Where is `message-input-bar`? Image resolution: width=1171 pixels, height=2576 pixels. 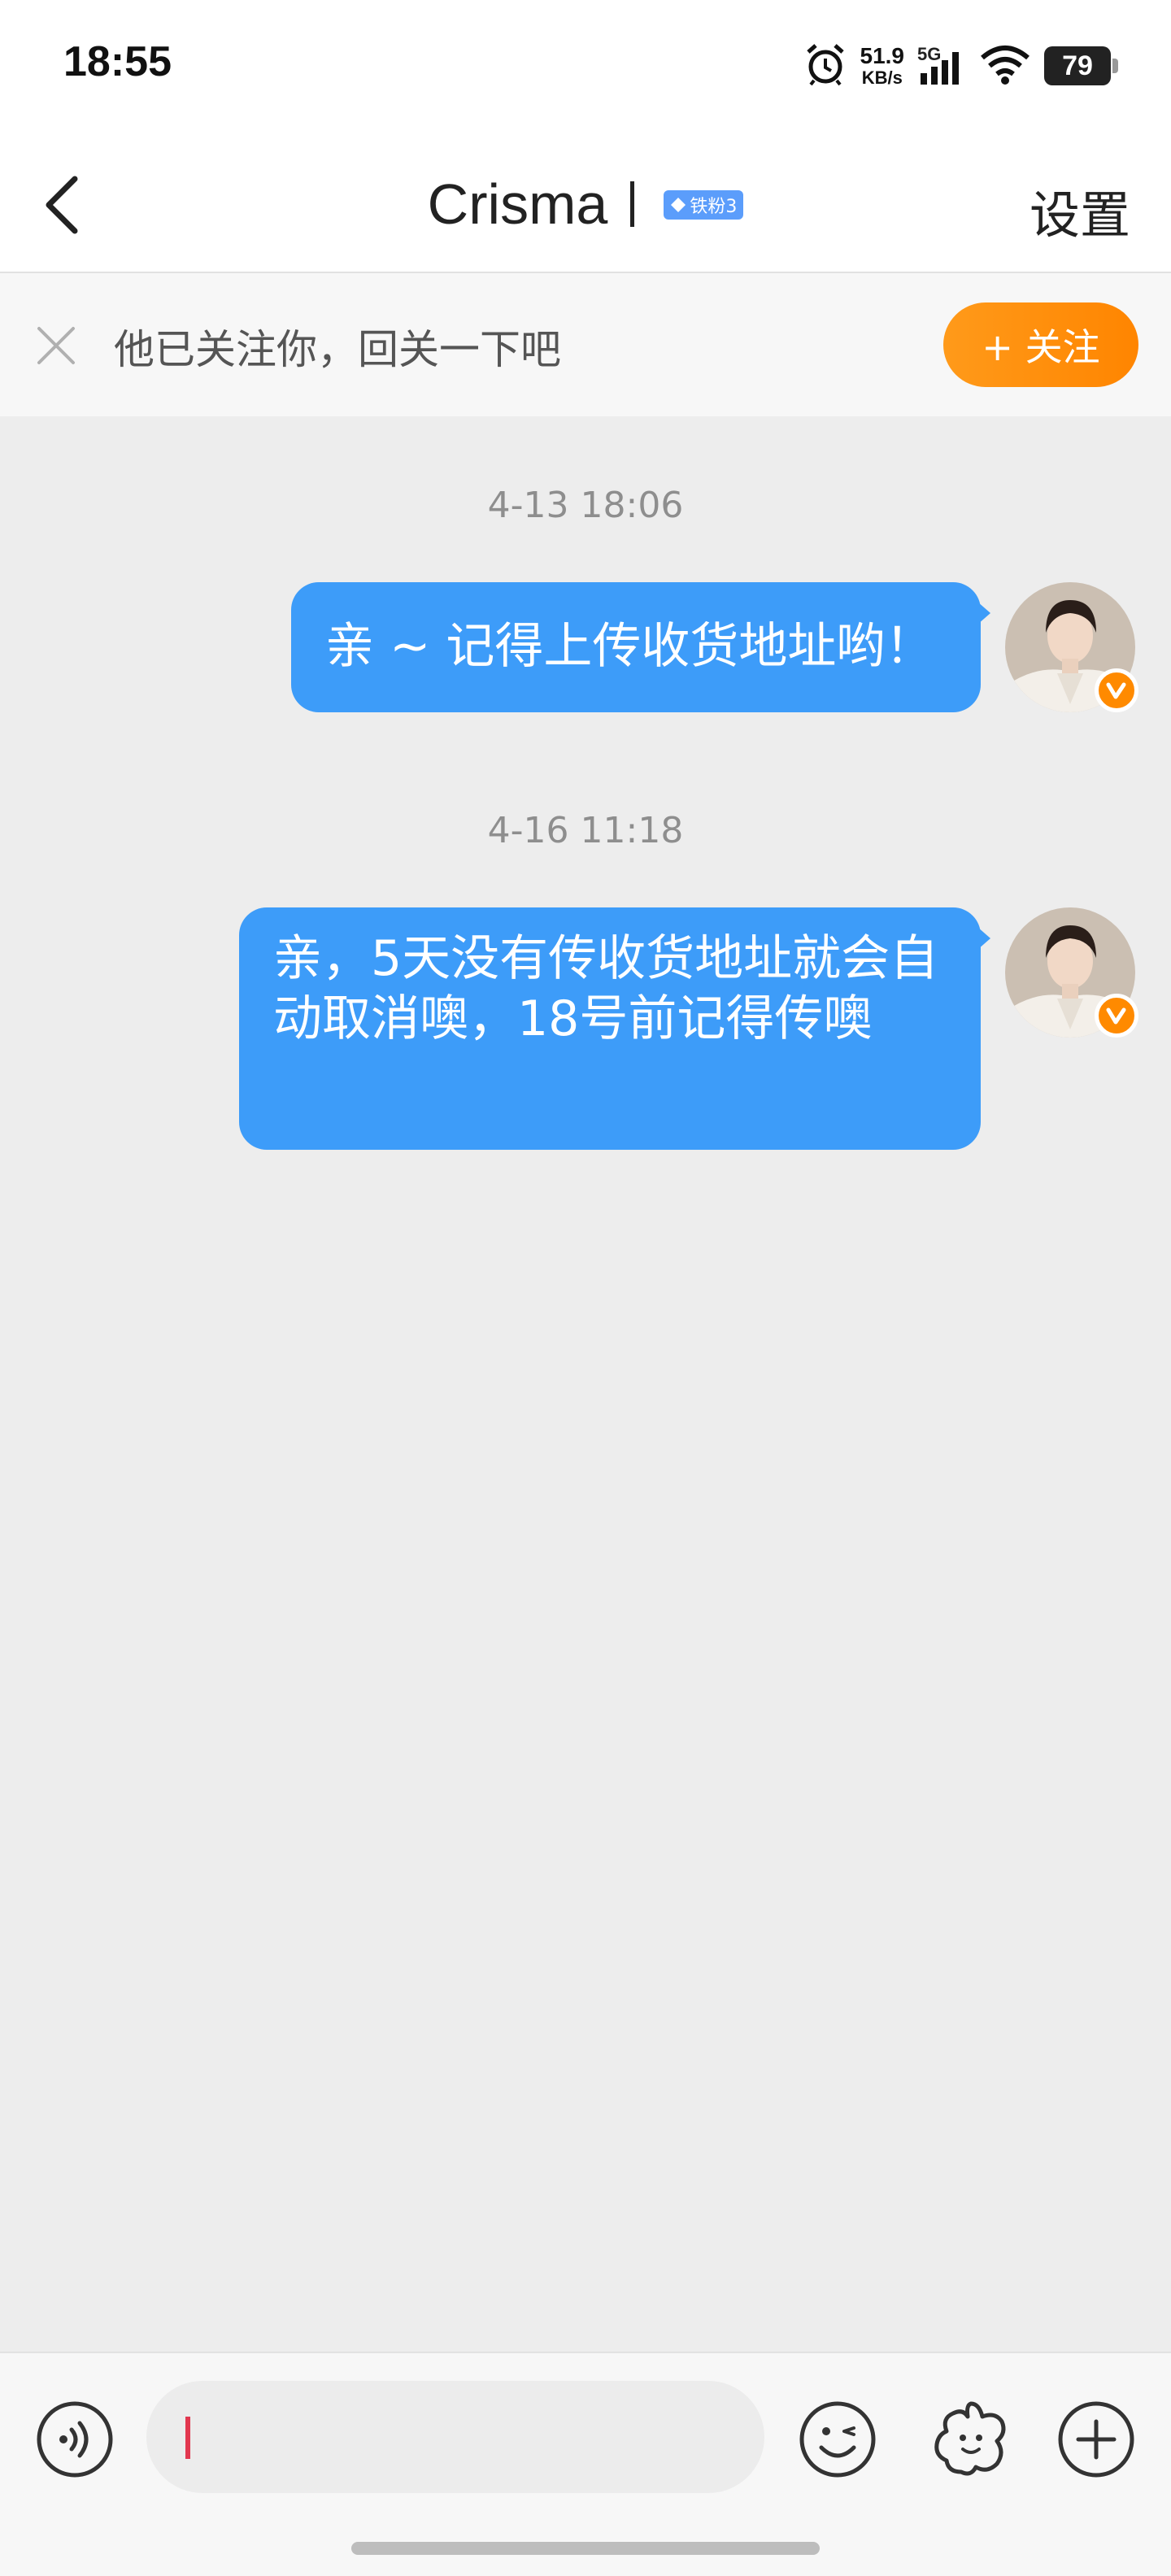
message-input-bar is located at coordinates (585, 2464).